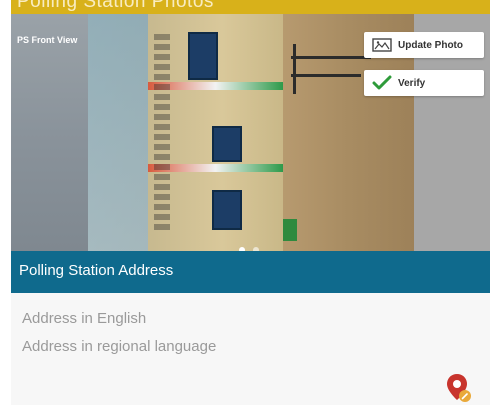 This screenshot has width=493, height=405. What do you see at coordinates (47, 40) in the screenshot?
I see `photo-view-label: PS Front View` at bounding box center [47, 40].